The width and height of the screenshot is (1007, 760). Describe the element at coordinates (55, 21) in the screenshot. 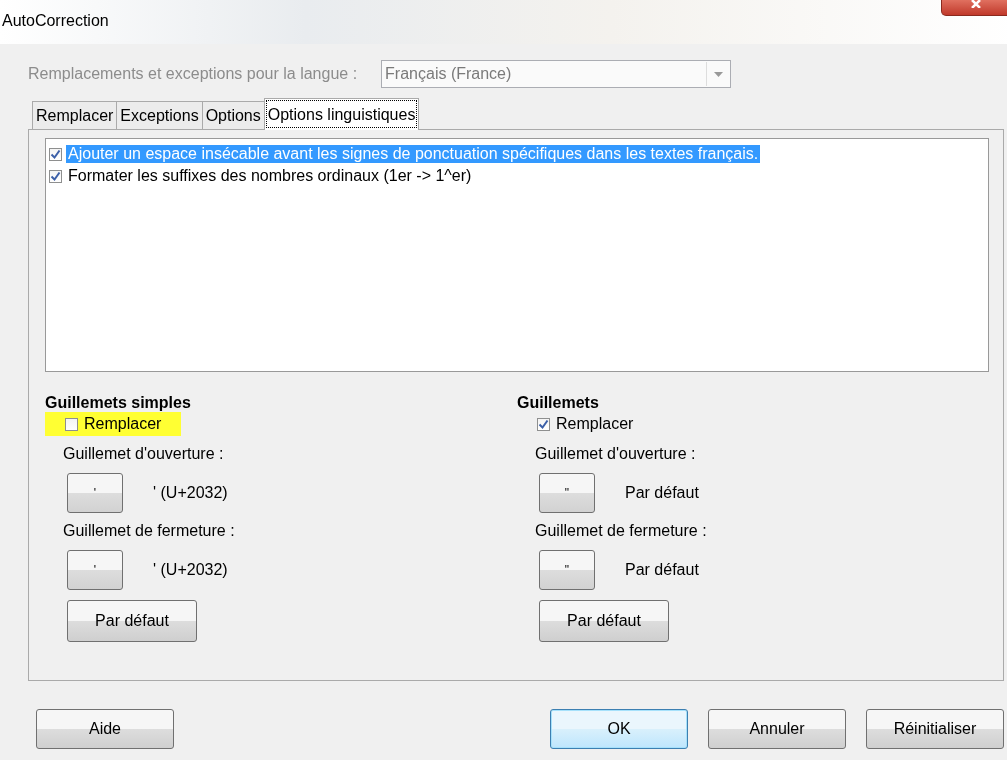

I see `window-title: AutoCorrection` at that location.